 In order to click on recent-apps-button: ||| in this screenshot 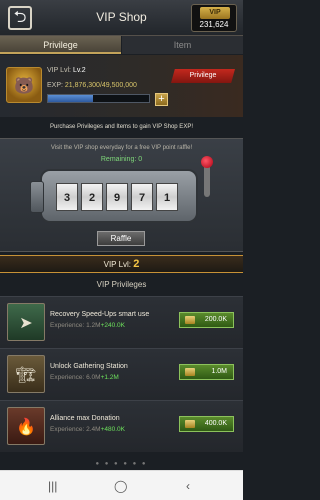, I will do `click(52, 486)`.